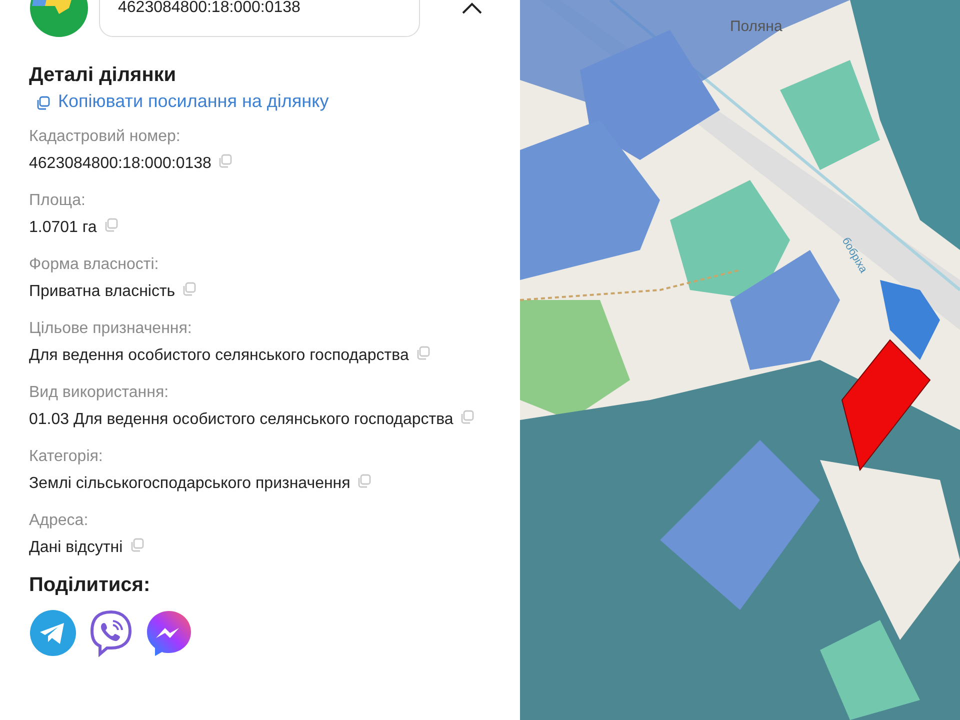 Image resolution: width=960 pixels, height=720 pixels. I want to click on field-label: Цільове призначення:, so click(111, 329).